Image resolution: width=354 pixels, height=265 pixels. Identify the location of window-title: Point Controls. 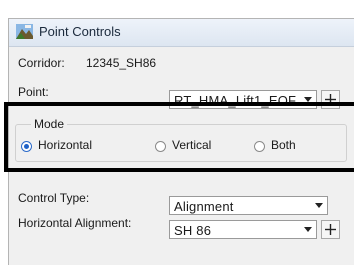
(80, 31).